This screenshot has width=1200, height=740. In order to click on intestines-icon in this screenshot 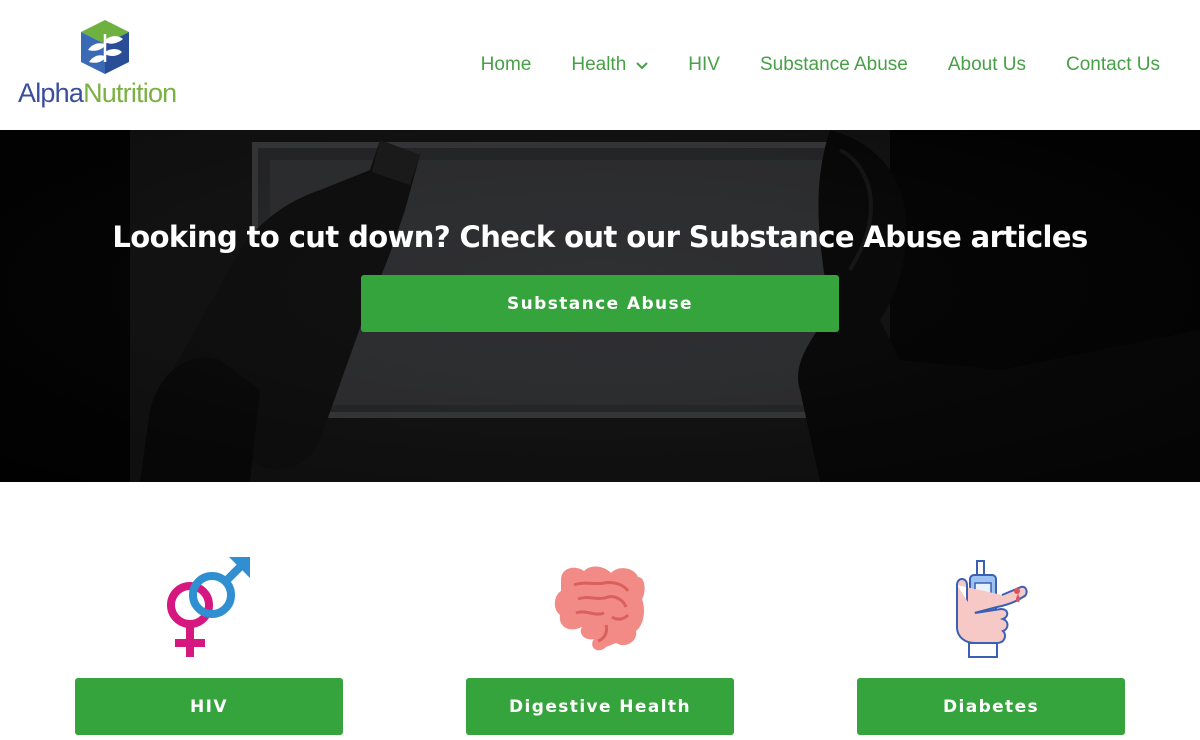, I will do `click(599, 608)`.